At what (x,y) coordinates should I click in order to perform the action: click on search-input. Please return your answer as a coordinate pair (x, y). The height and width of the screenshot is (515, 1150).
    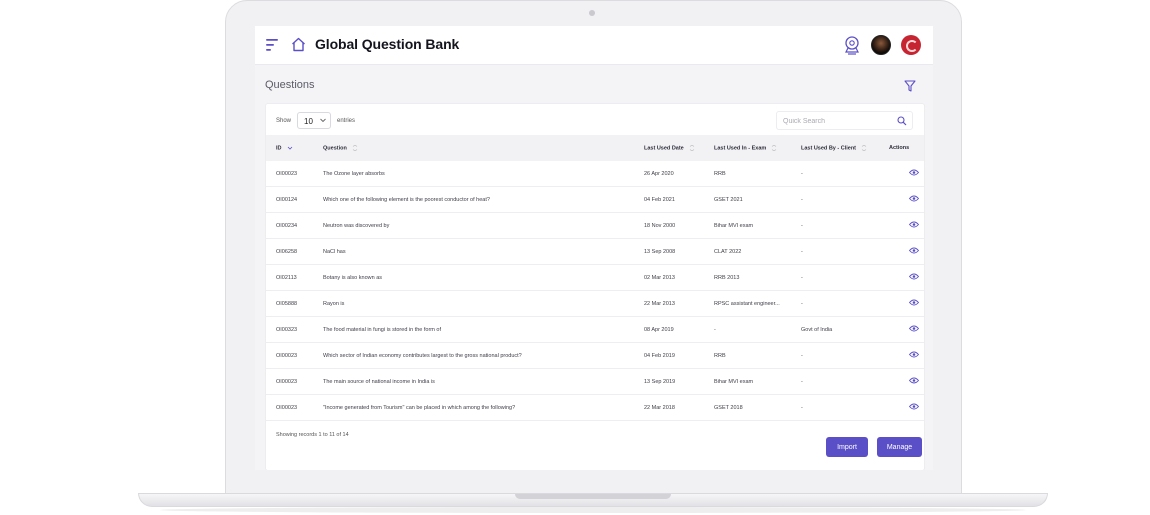
    Looking at the image, I should click on (835, 121).